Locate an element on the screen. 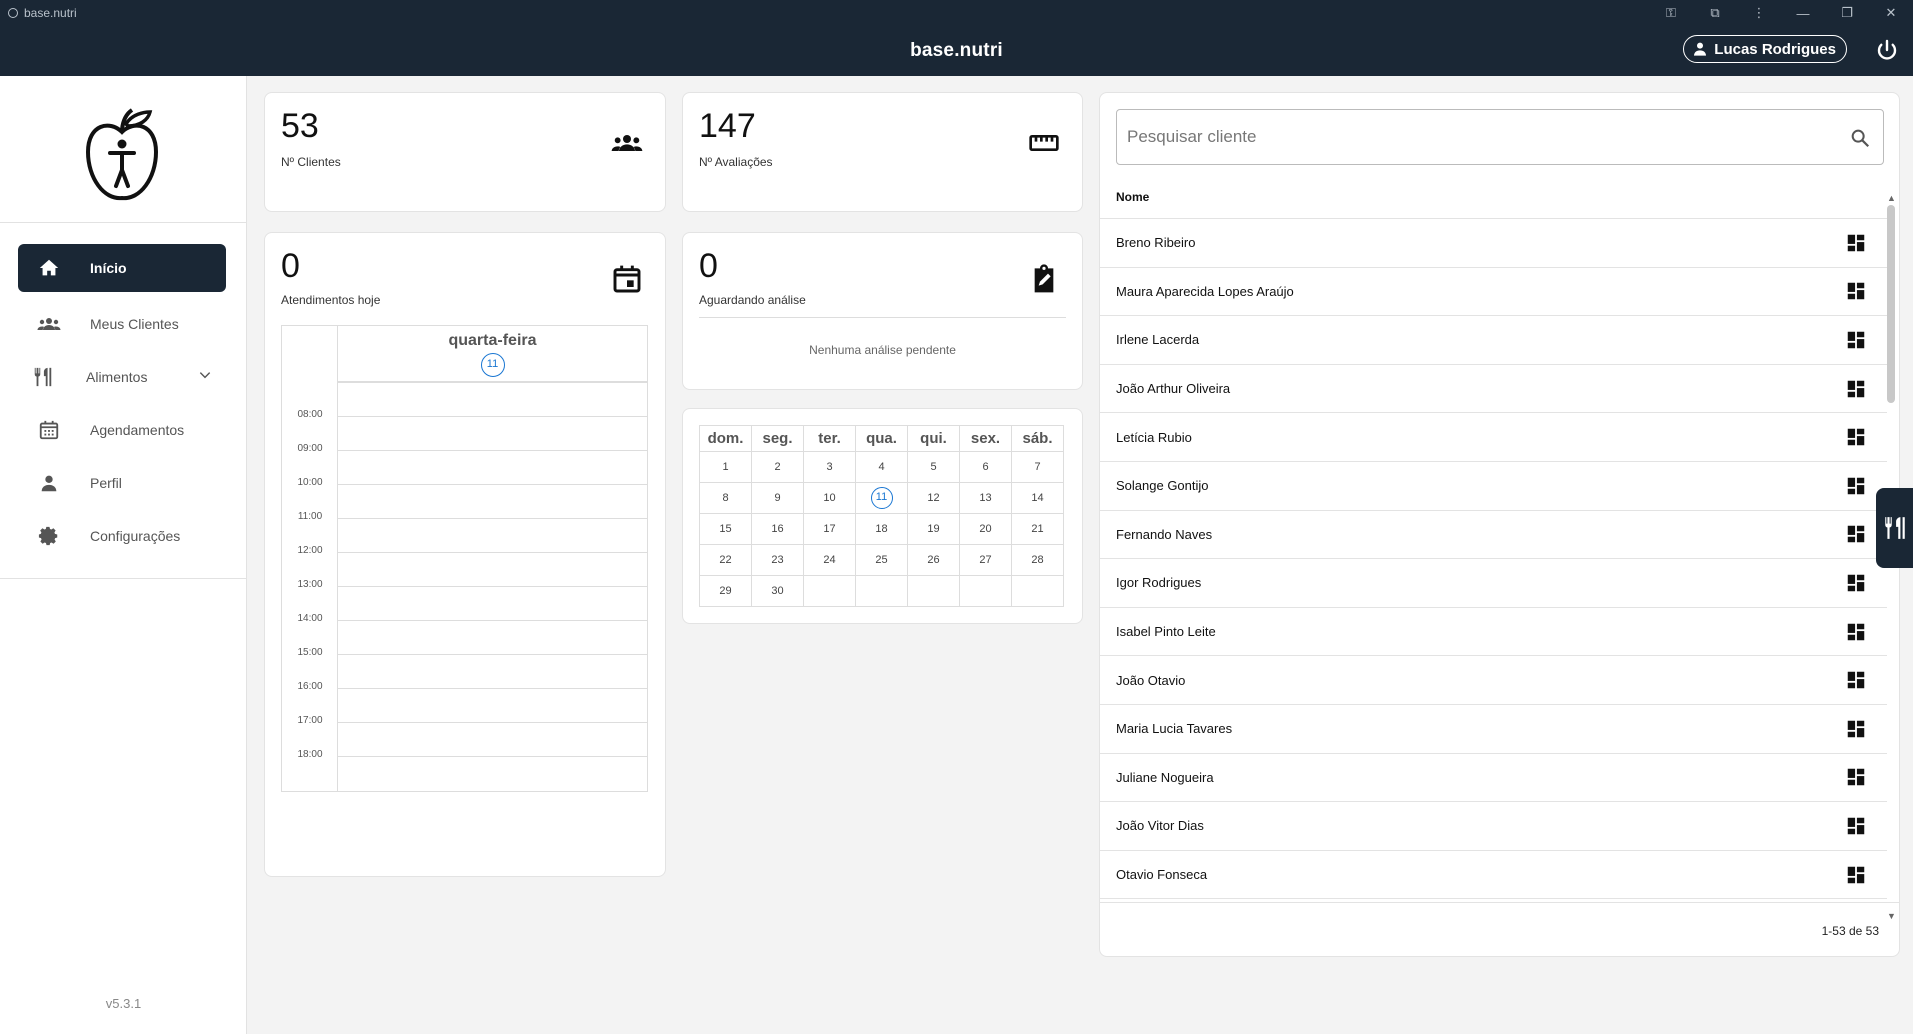 This screenshot has height=1034, width=1913. calendar-day: 24 is located at coordinates (829, 560).